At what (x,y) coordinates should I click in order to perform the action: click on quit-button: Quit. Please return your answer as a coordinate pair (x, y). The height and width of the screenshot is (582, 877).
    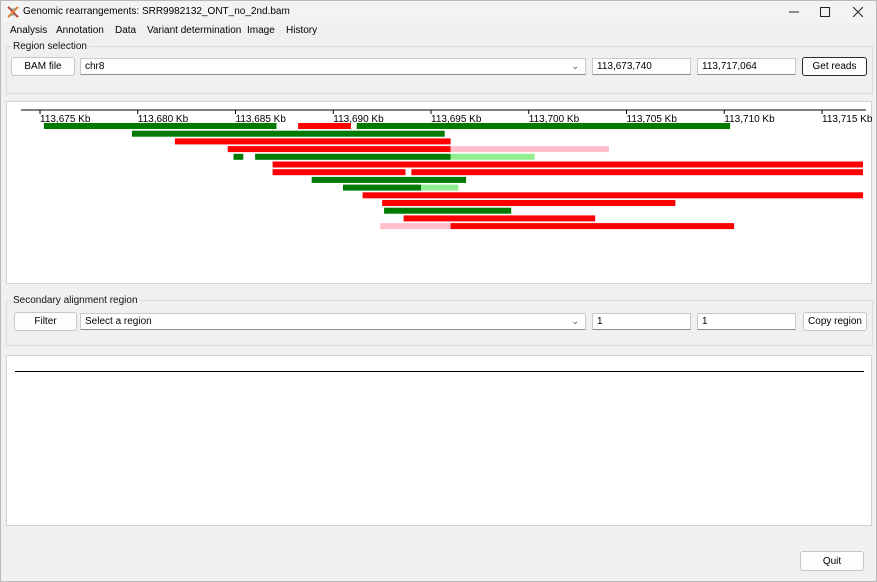
    Looking at the image, I should click on (832, 561).